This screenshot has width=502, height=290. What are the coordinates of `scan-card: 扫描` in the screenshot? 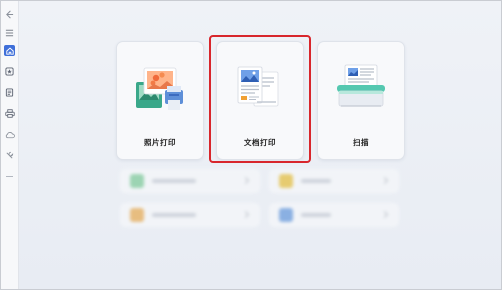 It's located at (361, 100).